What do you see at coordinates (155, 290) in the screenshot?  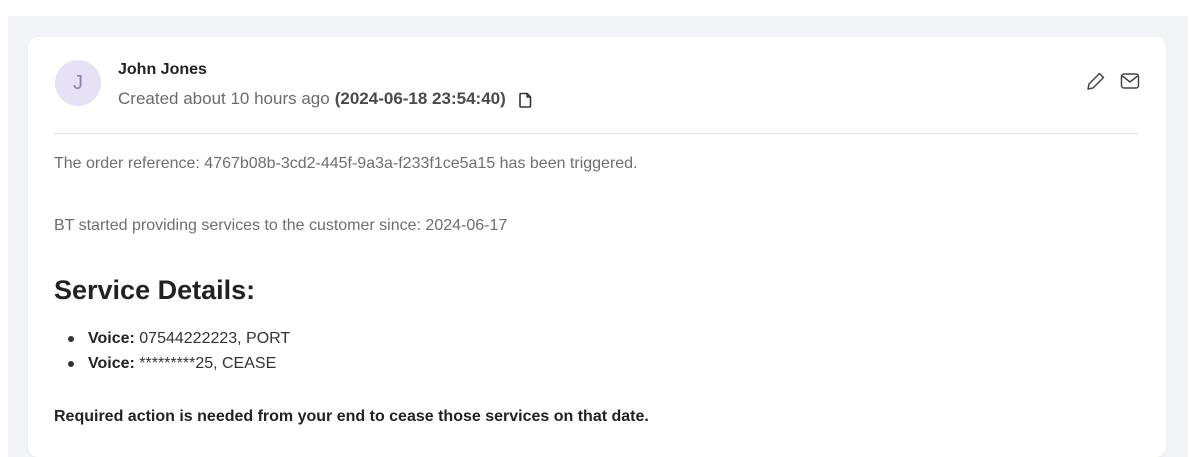 I see `service-details-heading: Service Details:` at bounding box center [155, 290].